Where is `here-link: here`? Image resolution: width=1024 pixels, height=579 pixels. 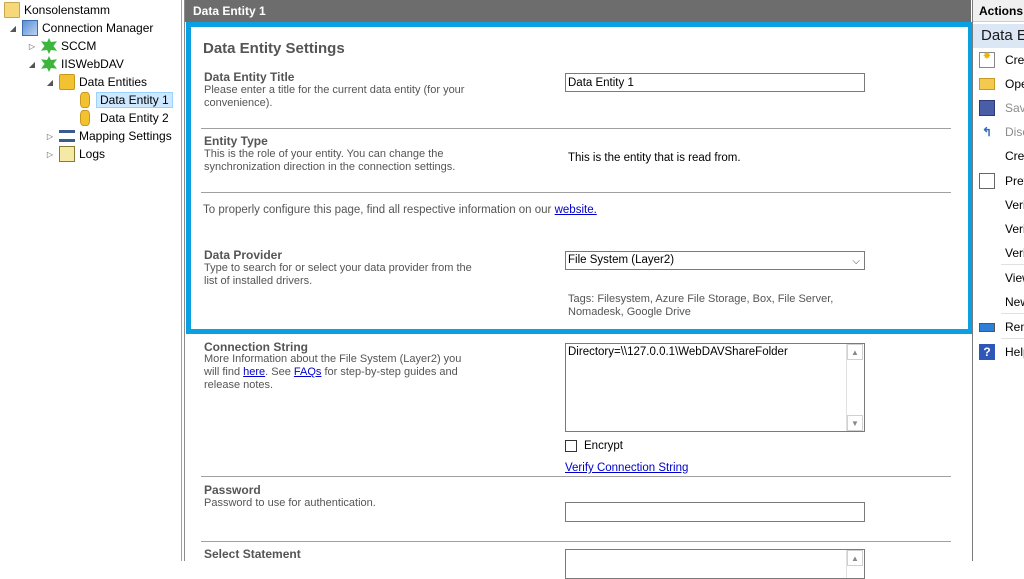 here-link: here is located at coordinates (254, 372).